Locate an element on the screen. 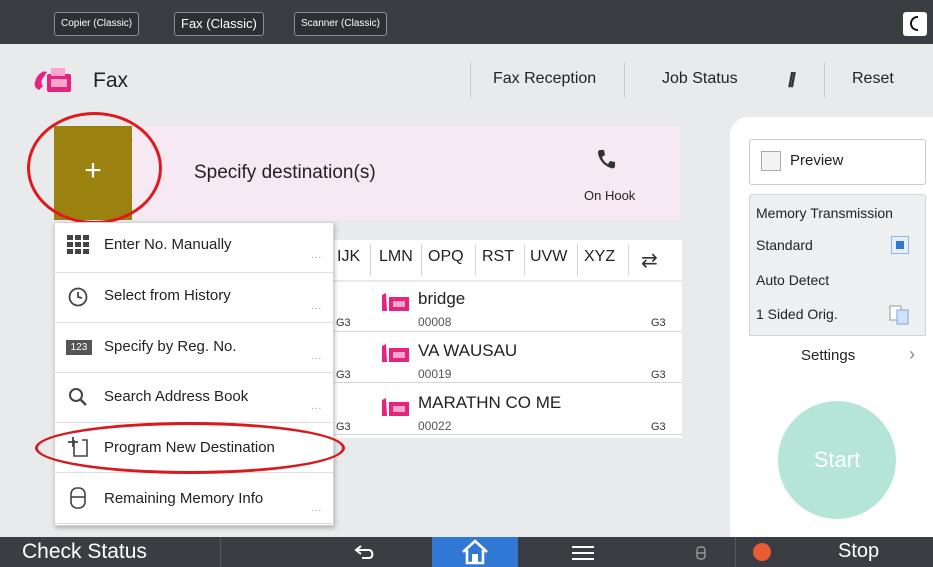  index-tab-xyz: XYZ is located at coordinates (599, 257).